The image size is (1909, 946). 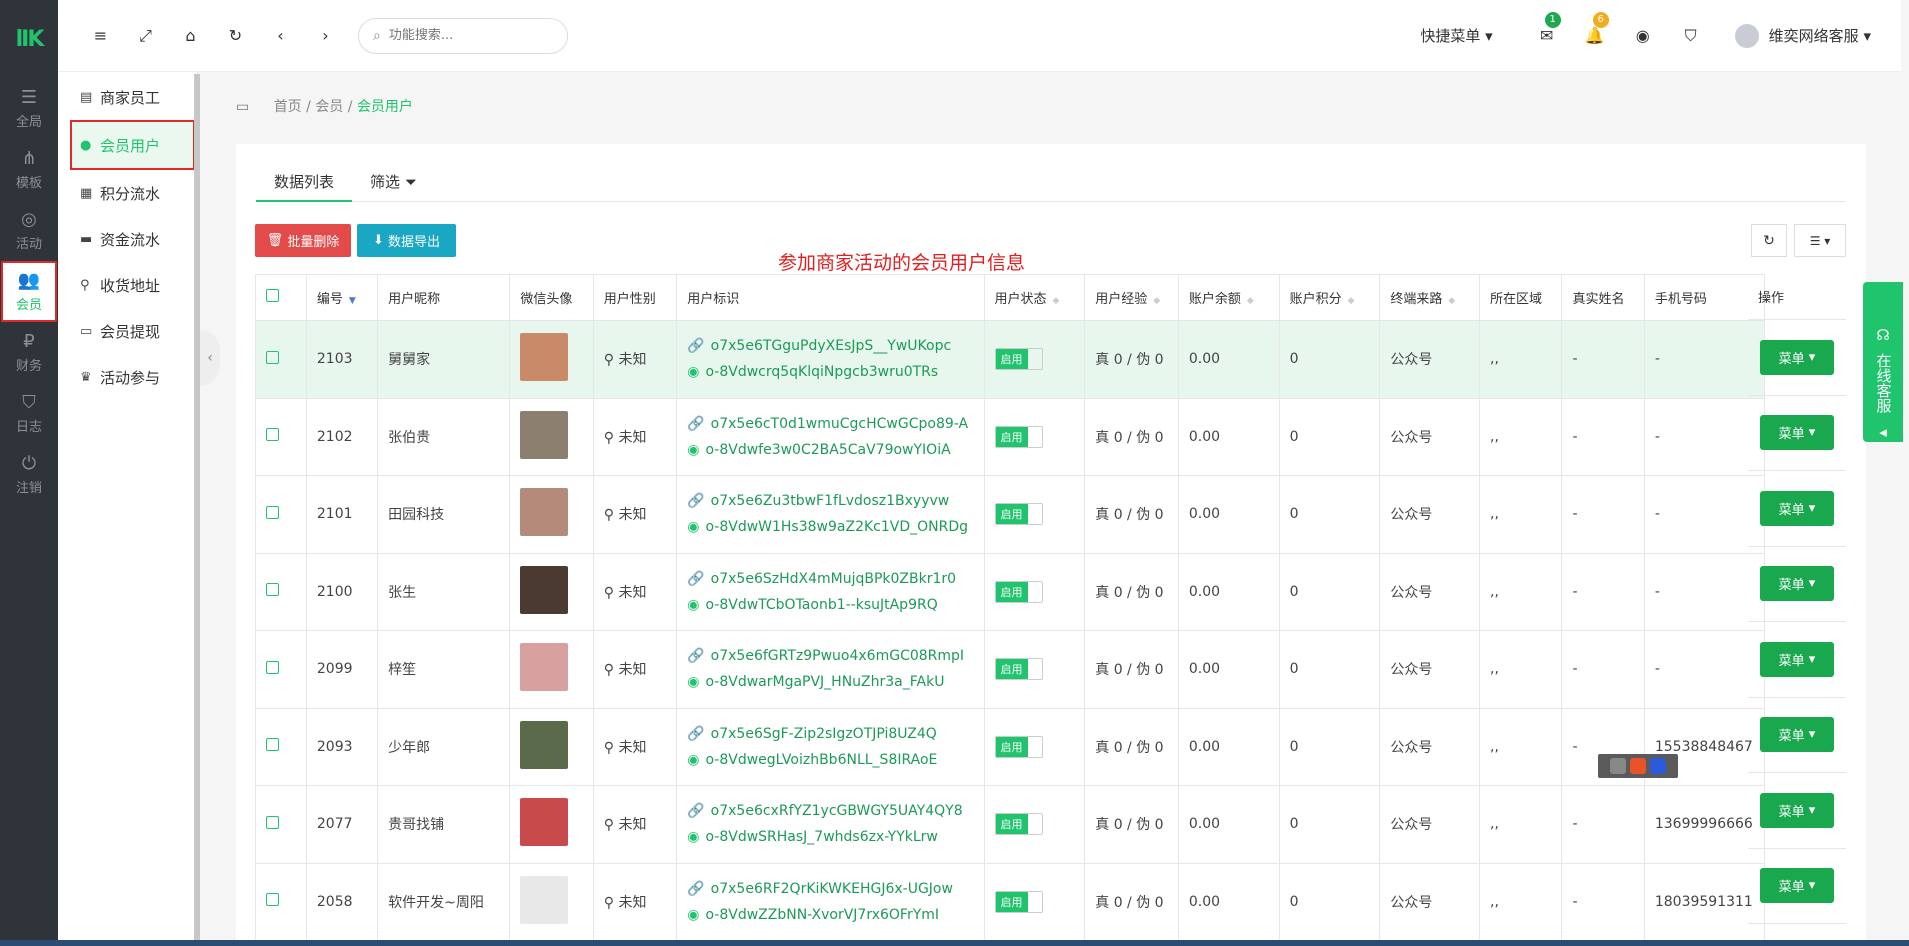 What do you see at coordinates (1603, 359) in the screenshot?
I see `cell-realname: -` at bounding box center [1603, 359].